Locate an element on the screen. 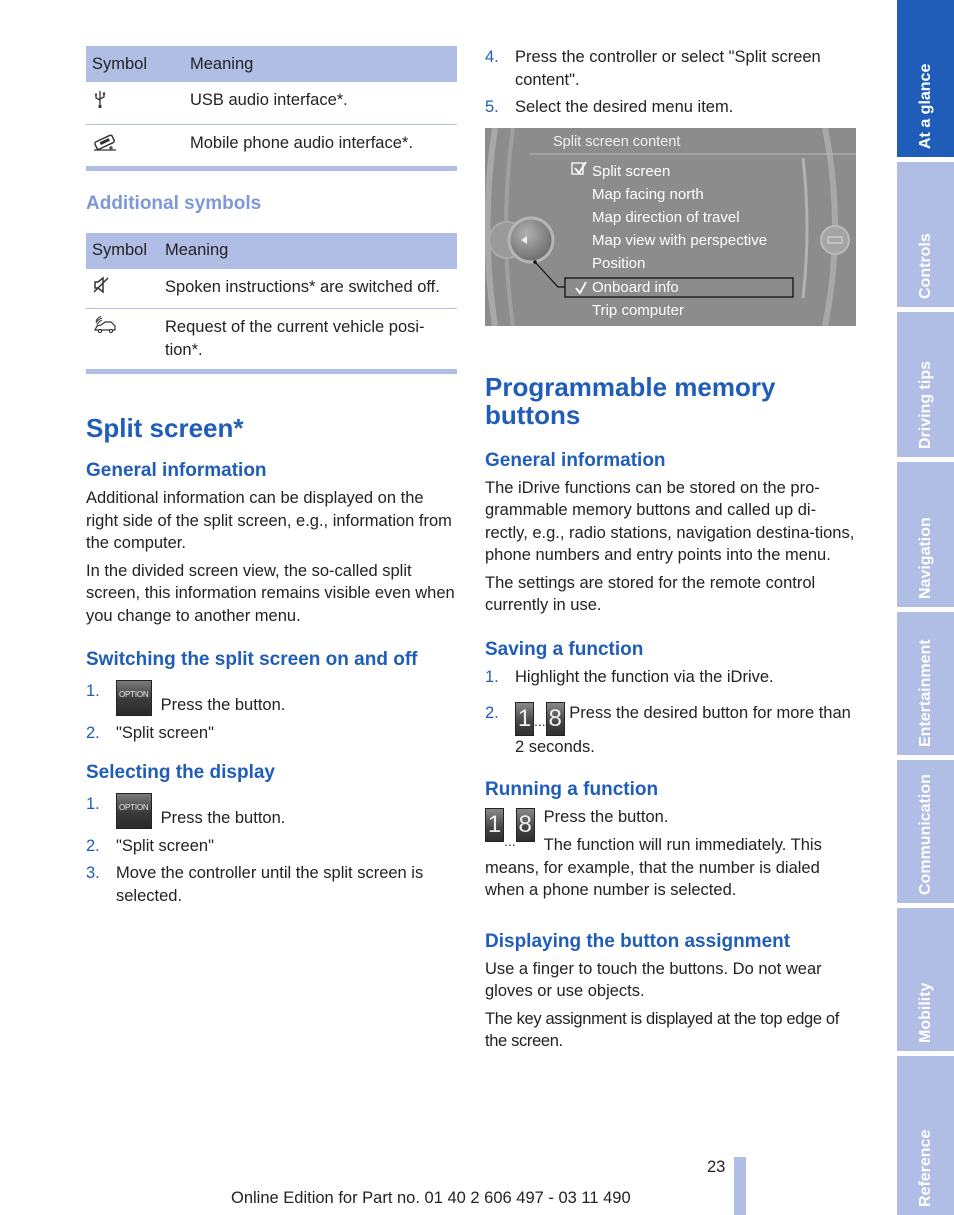 The width and height of the screenshot is (954, 1215). idrive-menu-item: Split screen is located at coordinates (631, 171).